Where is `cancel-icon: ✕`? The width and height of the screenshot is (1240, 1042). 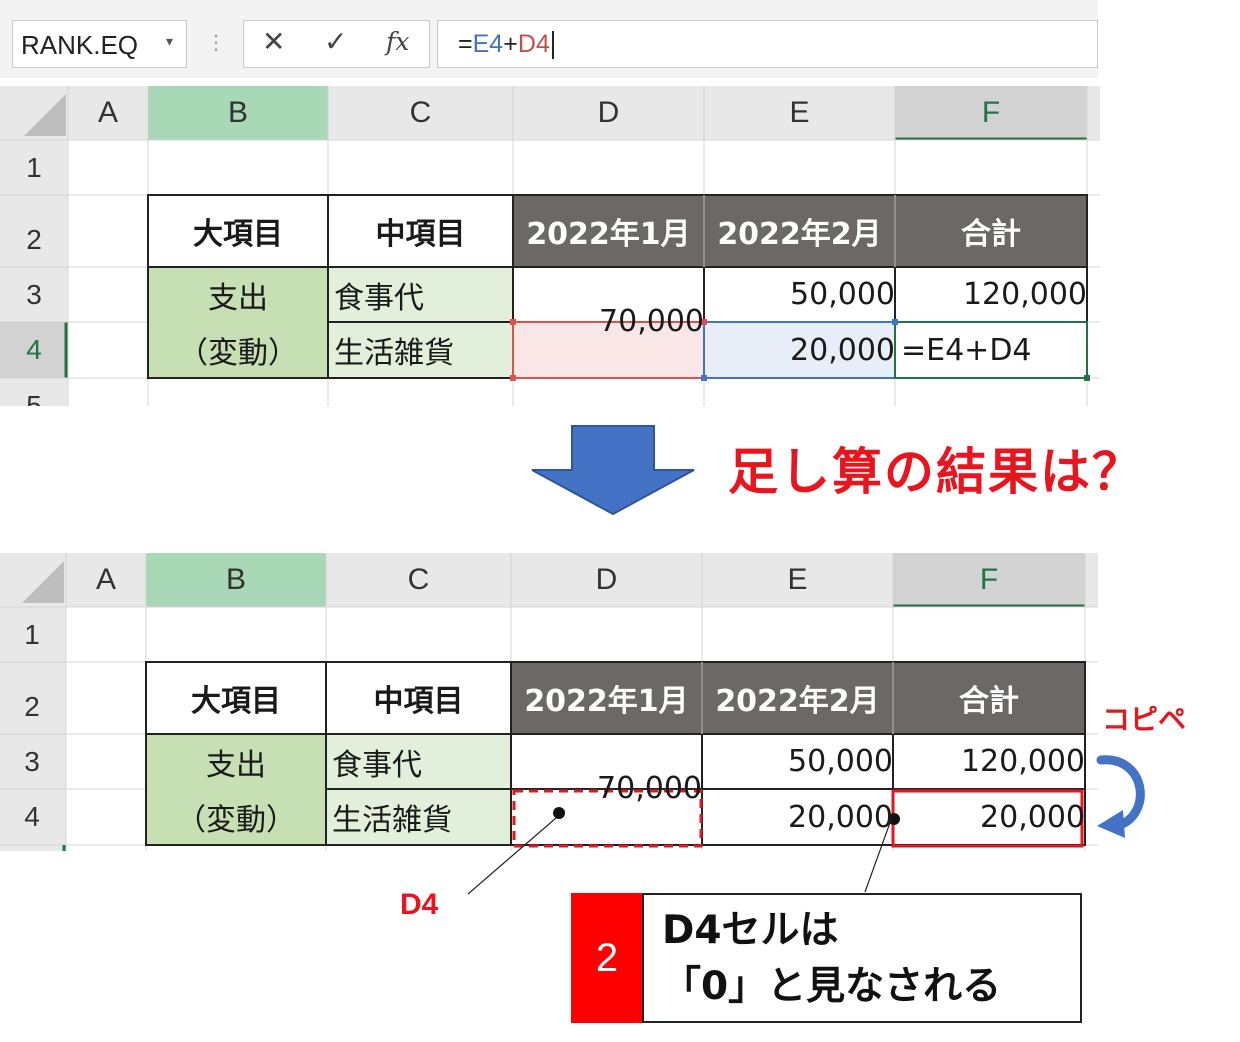 cancel-icon: ✕ is located at coordinates (273, 41).